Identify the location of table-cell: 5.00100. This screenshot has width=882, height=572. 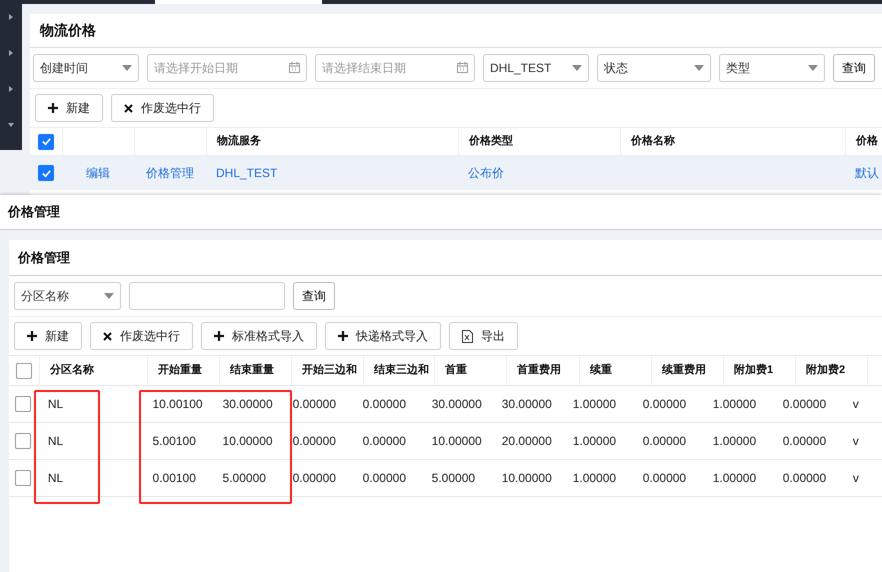
(174, 441).